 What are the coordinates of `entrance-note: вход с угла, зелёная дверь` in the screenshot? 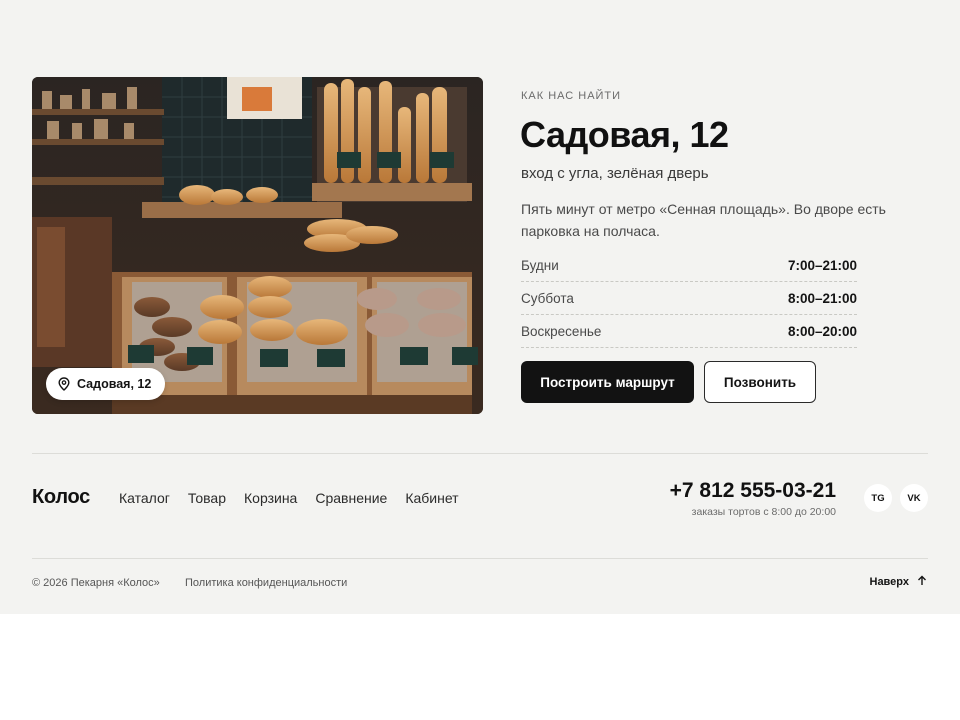 It's located at (615, 173).